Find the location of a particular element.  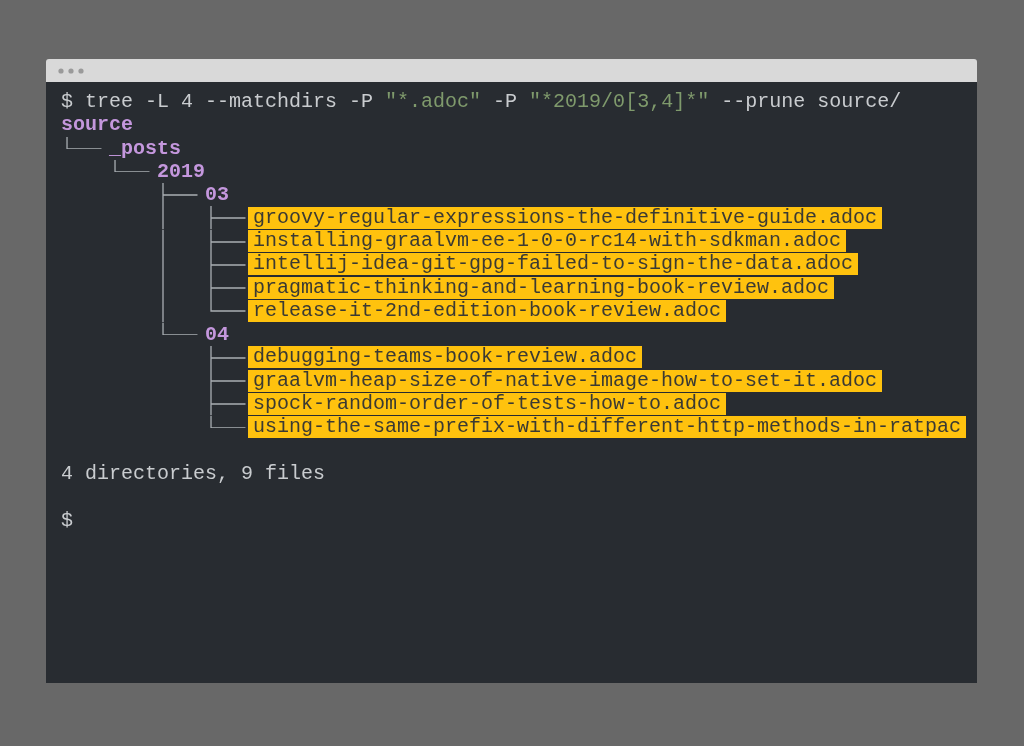

summary-text: 4 directories, 9 files is located at coordinates (193, 474).